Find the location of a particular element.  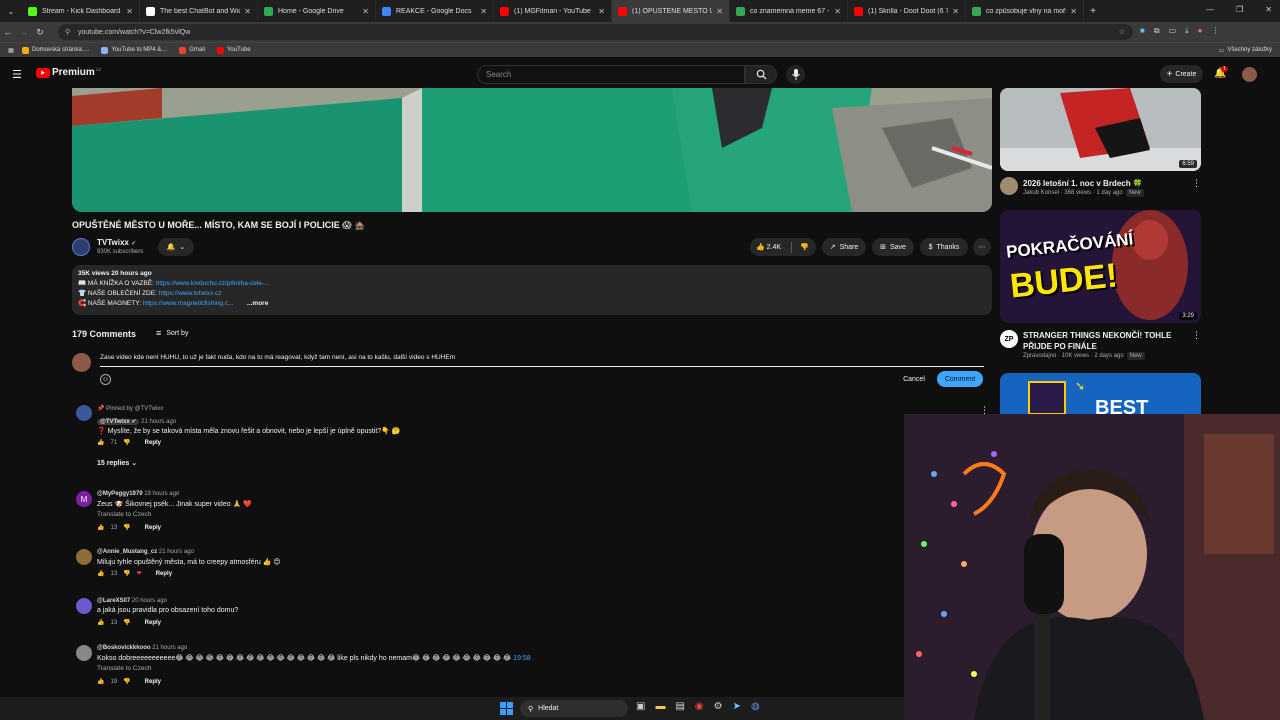

channel-avatar: ZP is located at coordinates (1009, 339).